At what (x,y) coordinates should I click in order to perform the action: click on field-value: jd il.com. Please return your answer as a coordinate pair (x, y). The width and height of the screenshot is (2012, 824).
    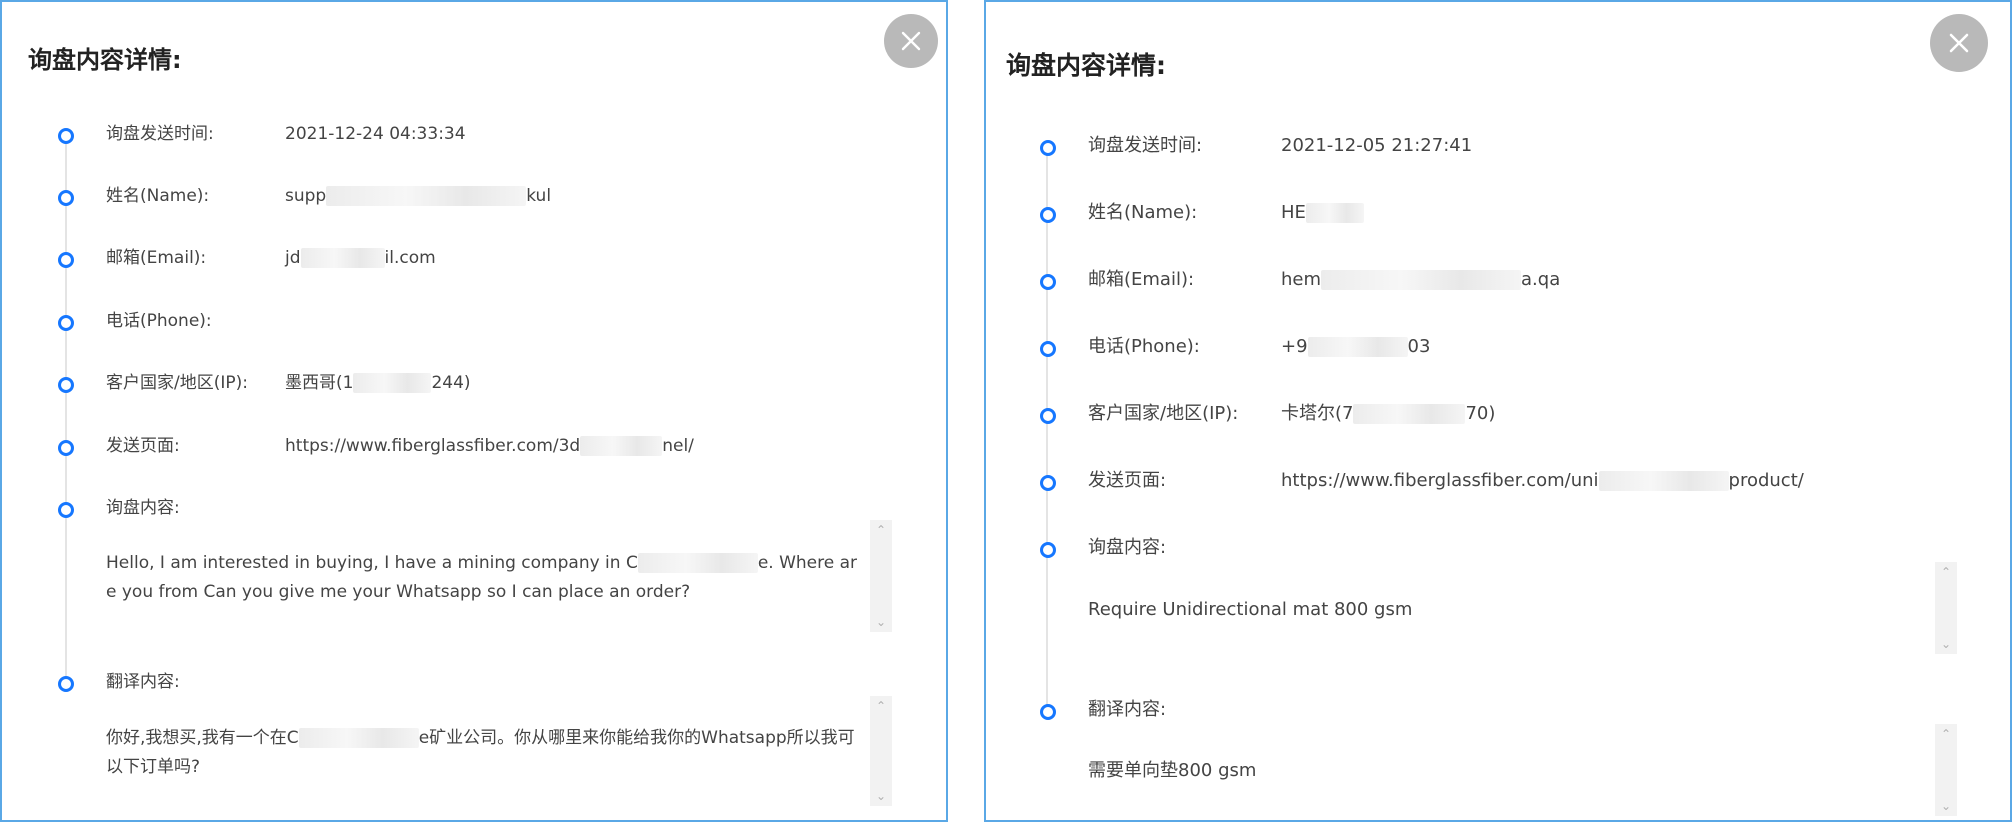
    Looking at the image, I should click on (360, 258).